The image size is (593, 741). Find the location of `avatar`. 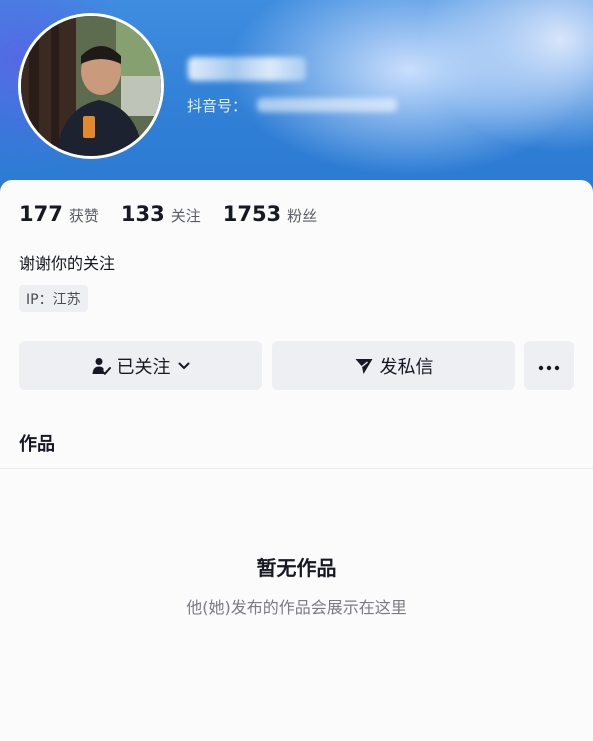

avatar is located at coordinates (91, 86).